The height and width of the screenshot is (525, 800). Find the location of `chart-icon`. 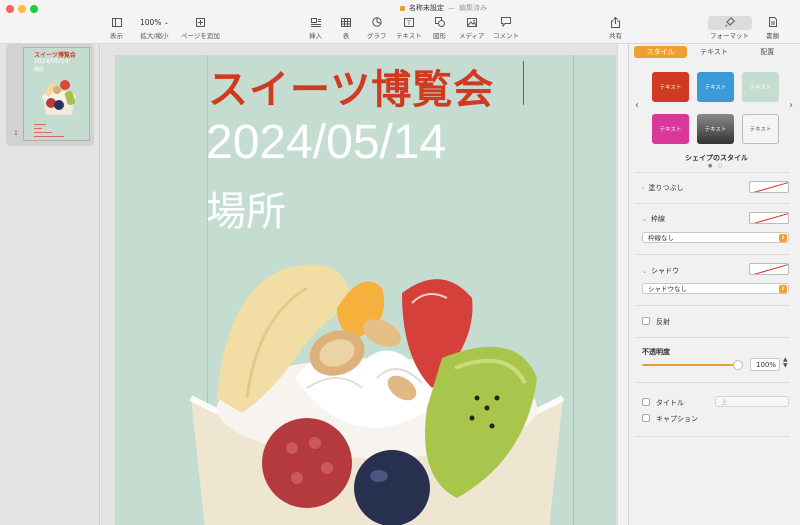

chart-icon is located at coordinates (377, 22).